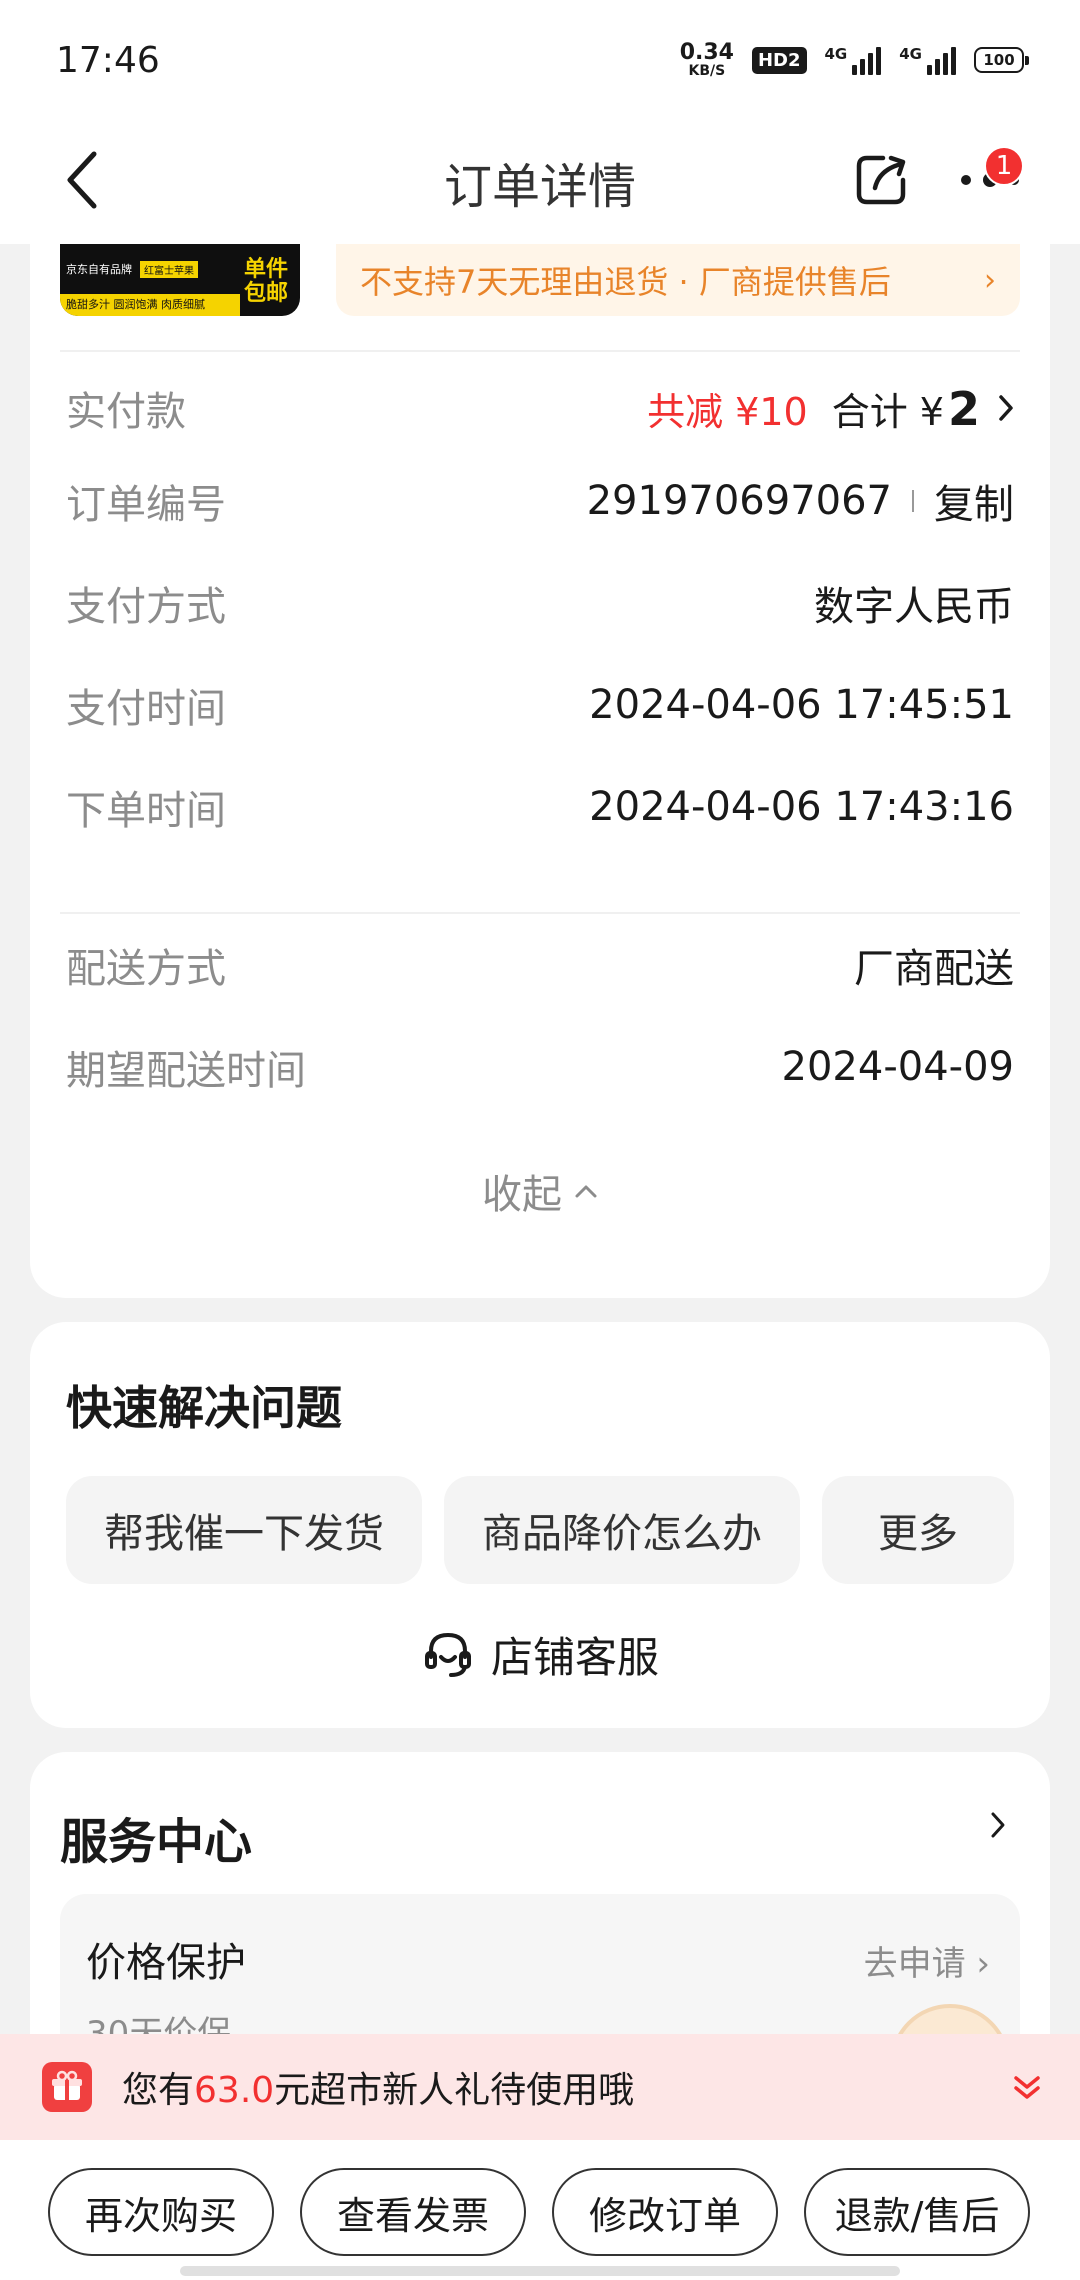 The image size is (1080, 2280). Describe the element at coordinates (540, 1067) in the screenshot. I see `expected-delivery-row: 期望配送时间 2024-04-09` at that location.